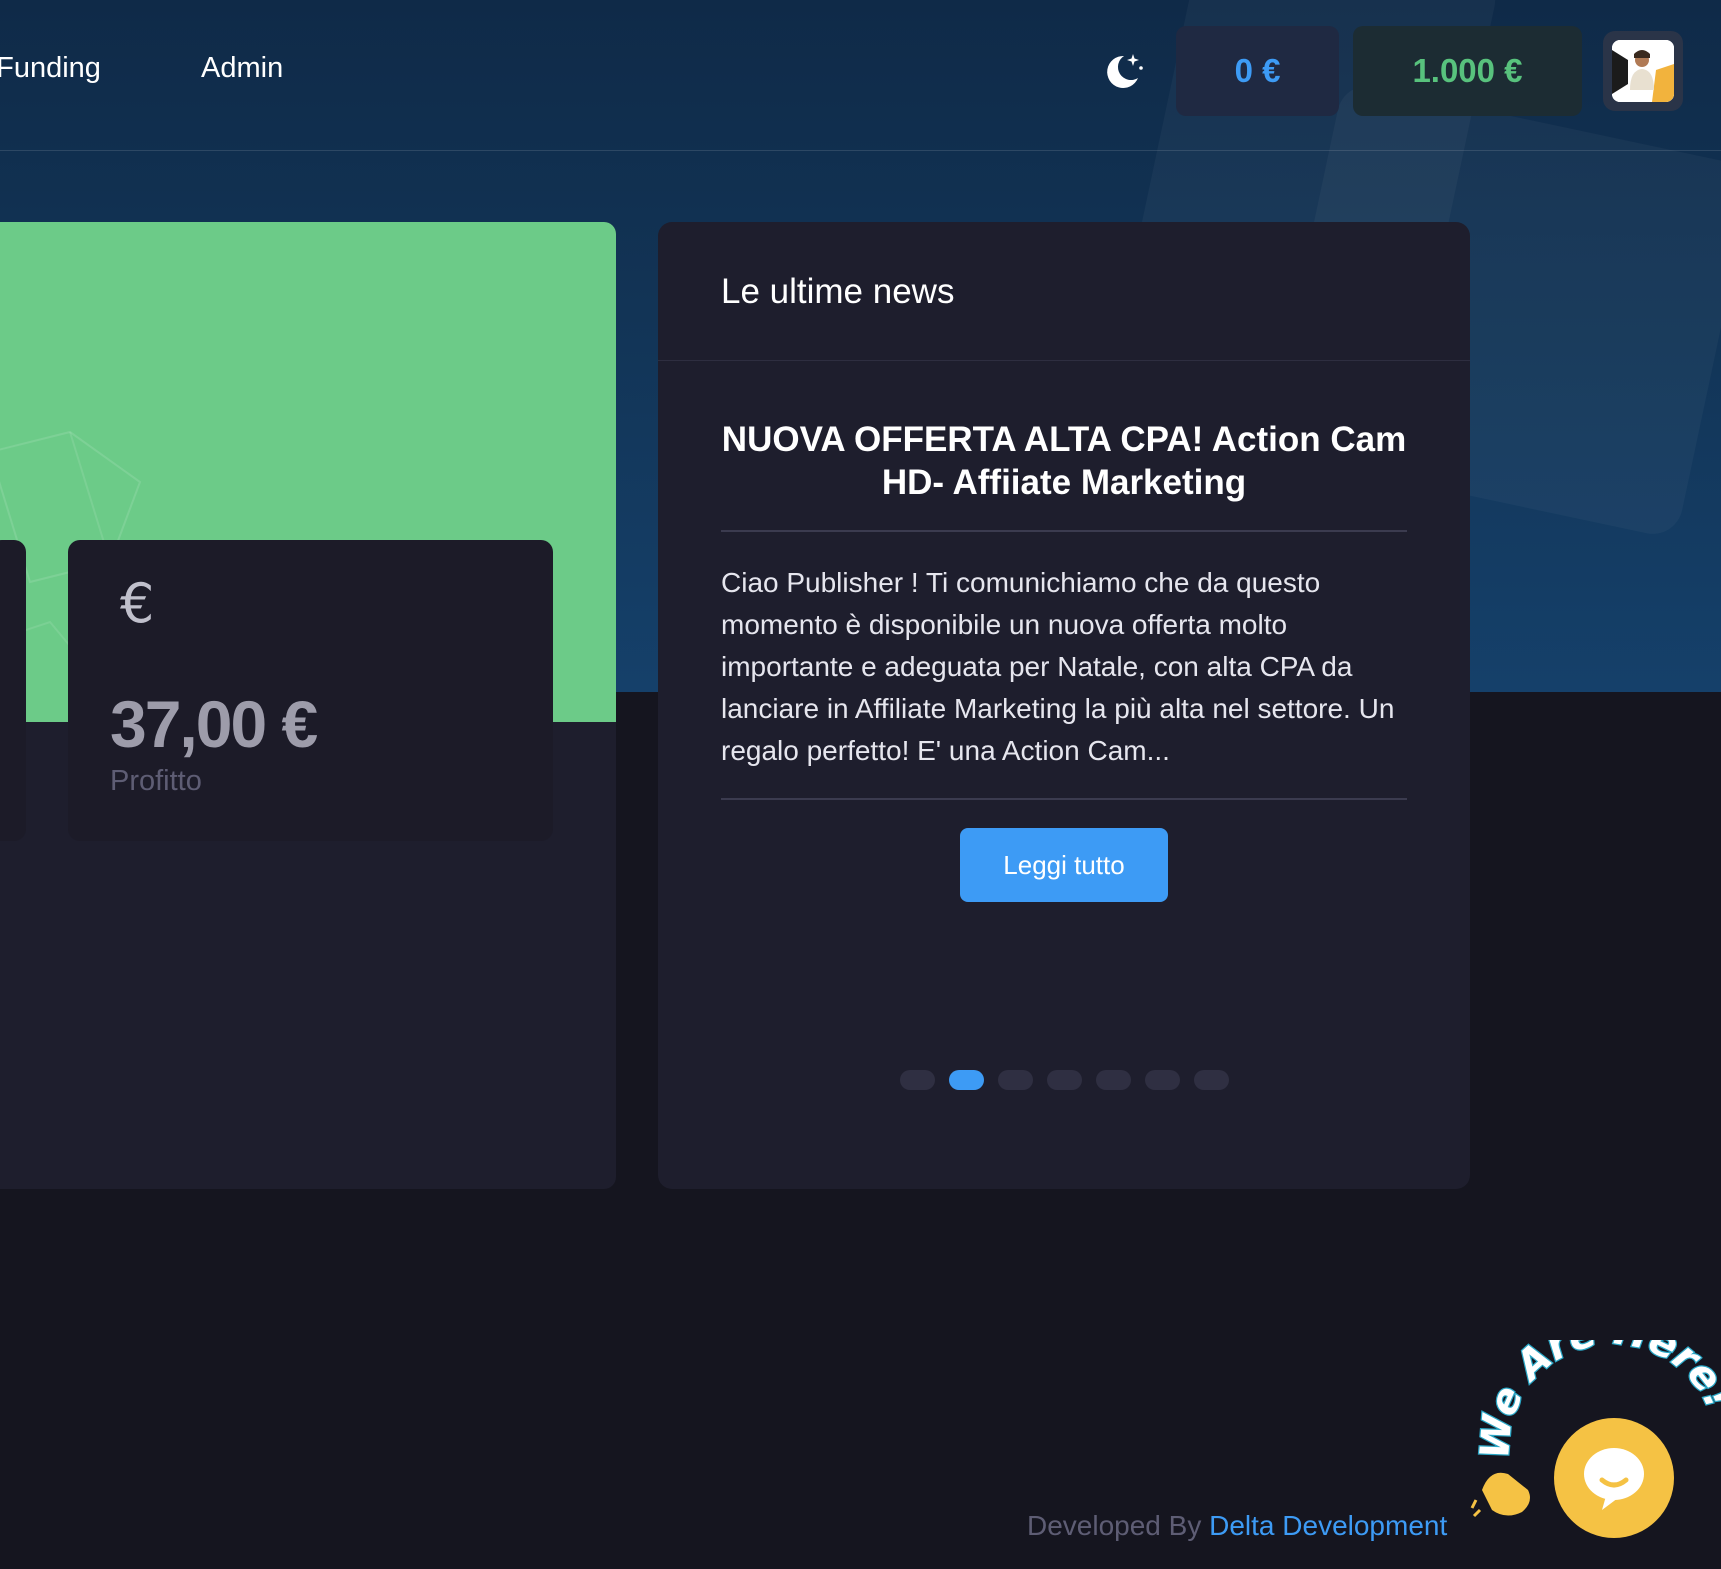 Image resolution: width=1721 pixels, height=1569 pixels. I want to click on carousel-indicators, so click(1064, 1080).